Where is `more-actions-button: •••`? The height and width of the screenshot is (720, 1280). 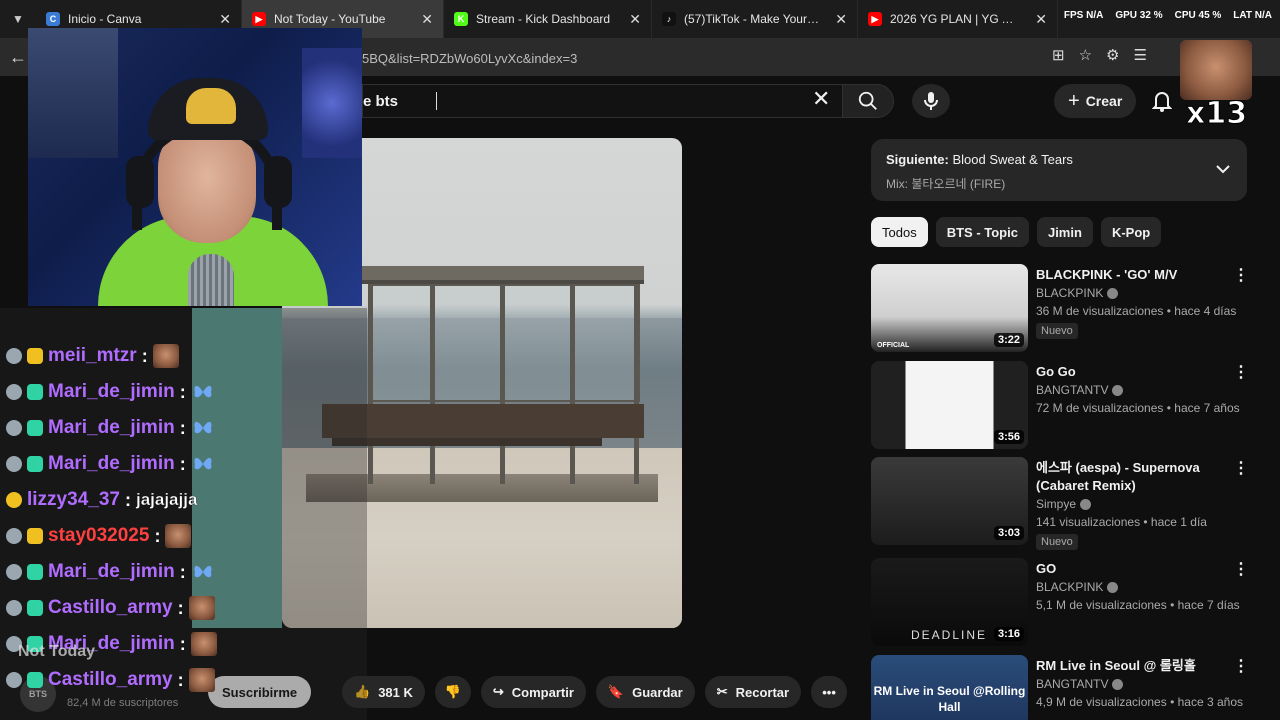 more-actions-button: ••• is located at coordinates (829, 692).